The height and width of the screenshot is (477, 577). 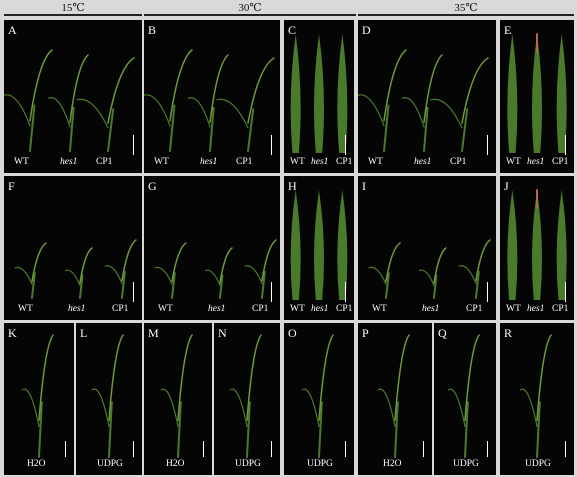 I want to click on header-15c-rule, so click(x=73, y=15).